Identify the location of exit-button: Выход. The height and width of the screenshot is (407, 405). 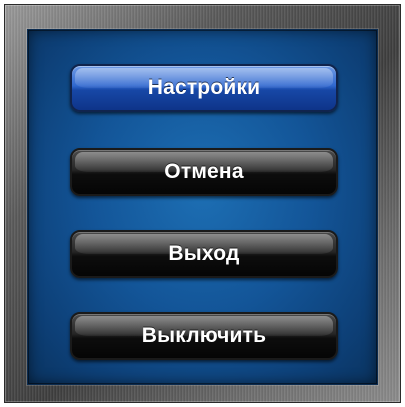
(204, 254).